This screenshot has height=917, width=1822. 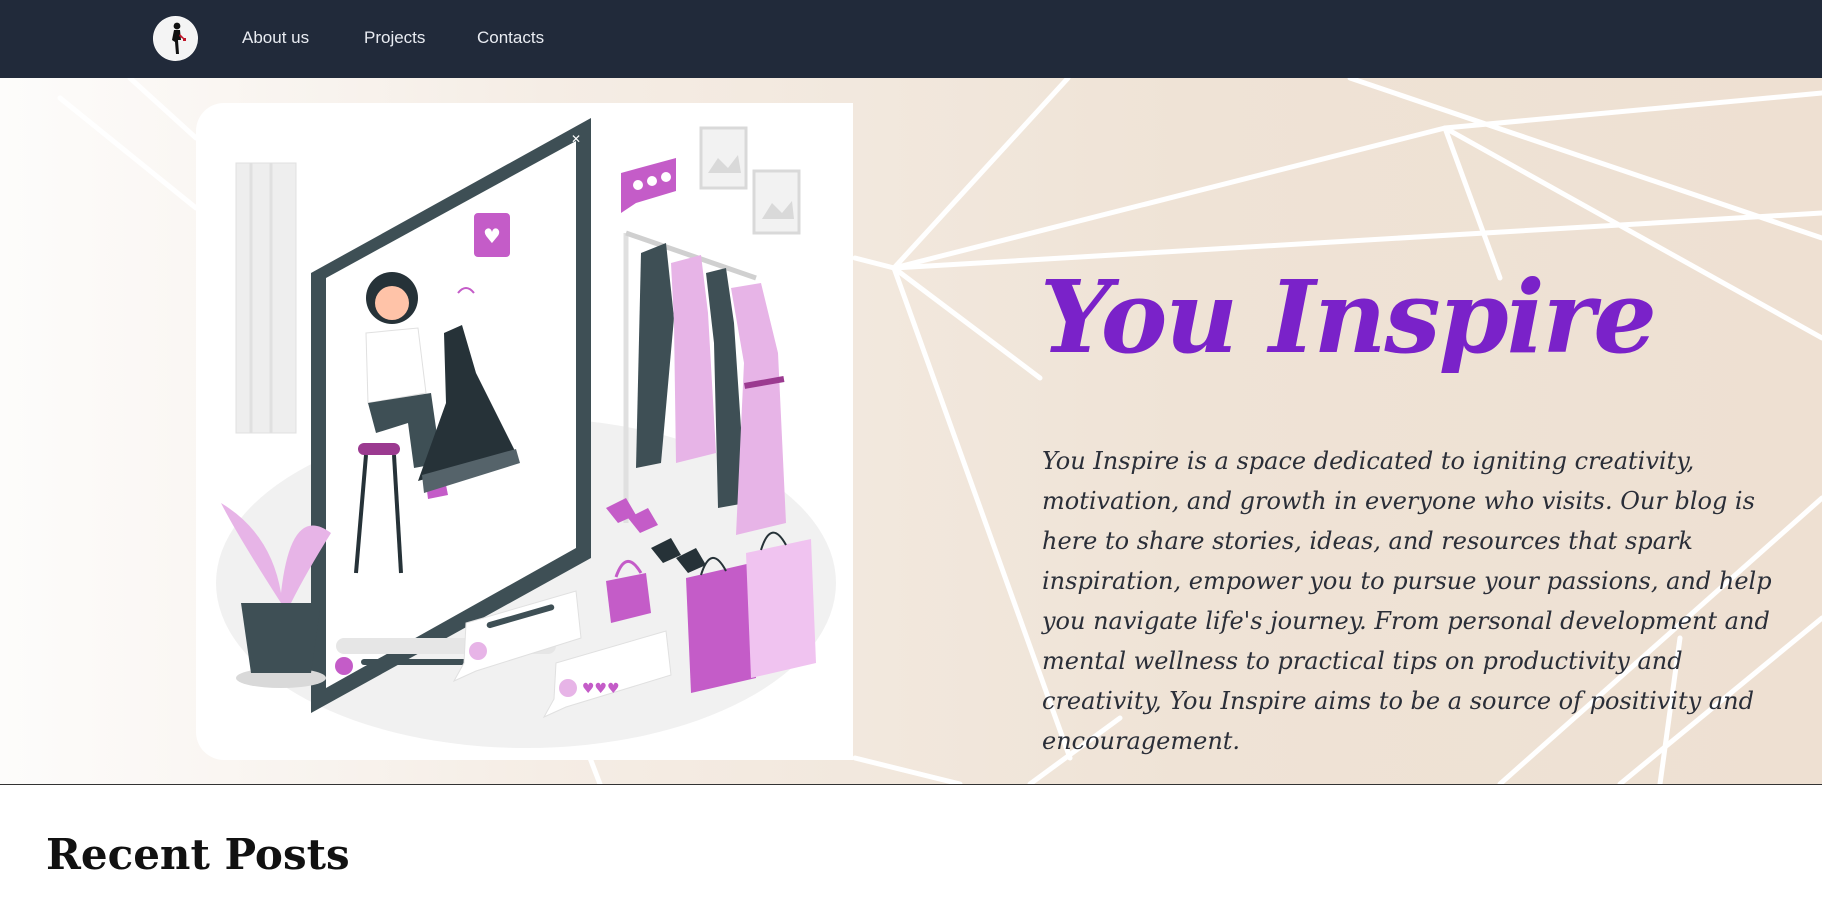 What do you see at coordinates (394, 38) in the screenshot?
I see `nav-projects: Projects` at bounding box center [394, 38].